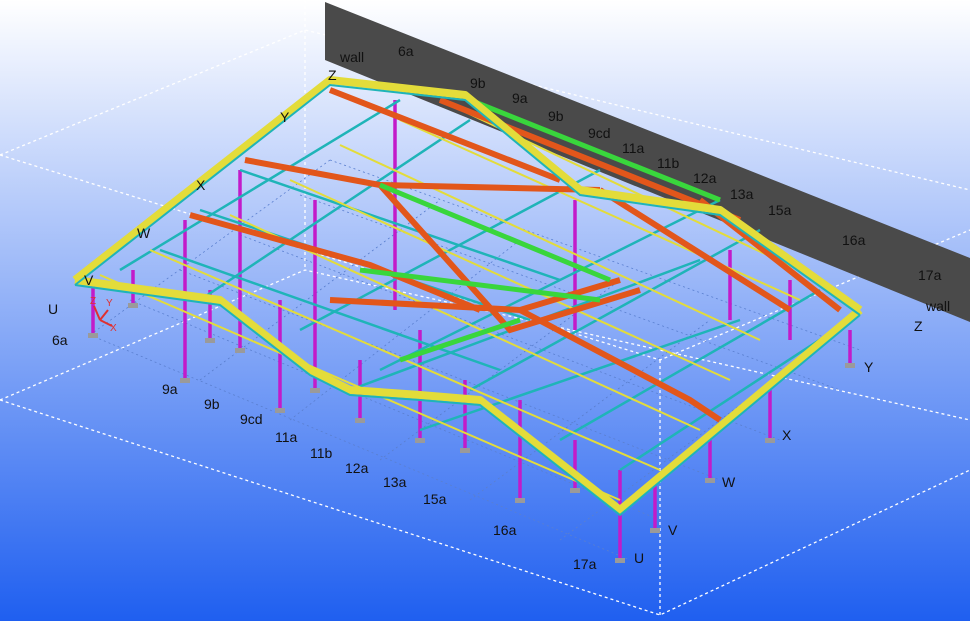 The image size is (970, 621). Describe the element at coordinates (285, 117) in the screenshot. I see `row-label-left-1: Y` at that location.